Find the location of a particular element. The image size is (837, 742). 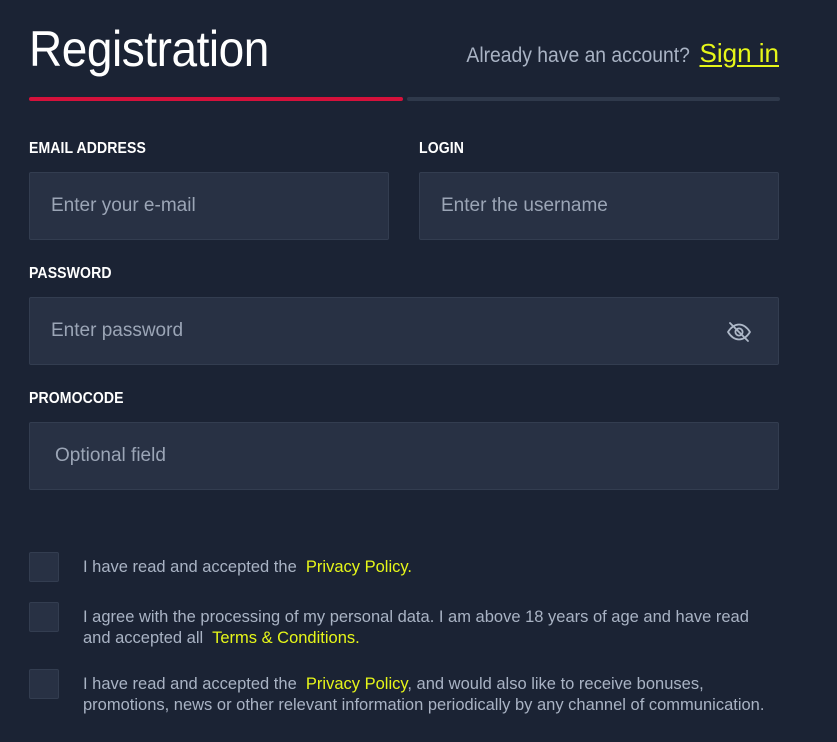

consent-terms-checkbox is located at coordinates (44, 617).